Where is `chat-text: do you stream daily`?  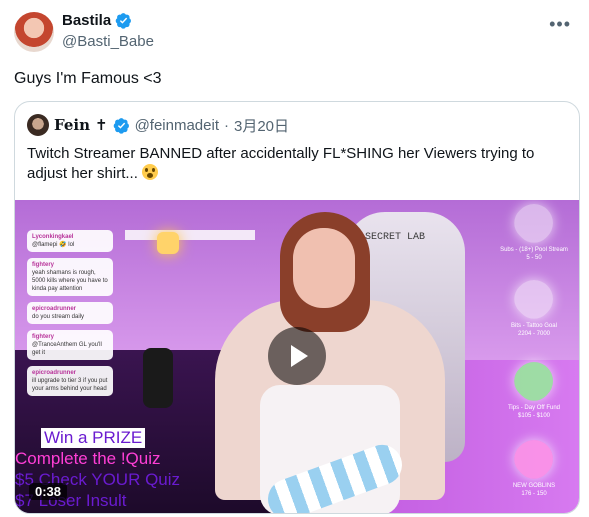 chat-text: do you stream daily is located at coordinates (58, 317).